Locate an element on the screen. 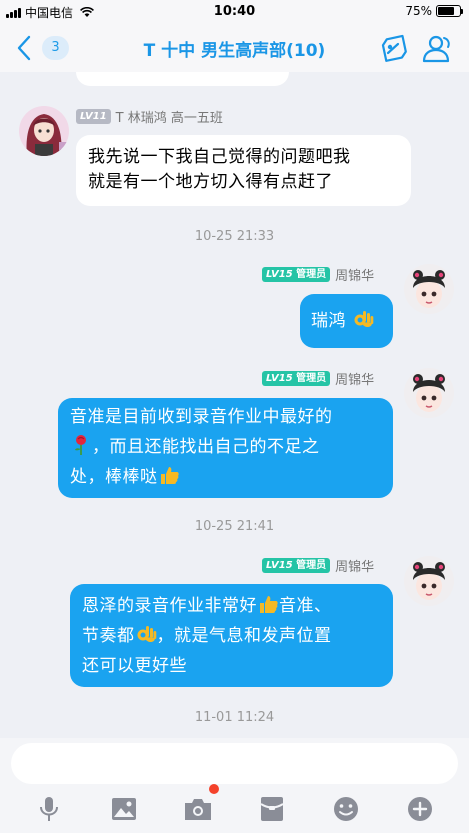 This screenshot has height=833, width=469. message-line-2: ，而且还能找出自己的不足之 is located at coordinates (227, 447).